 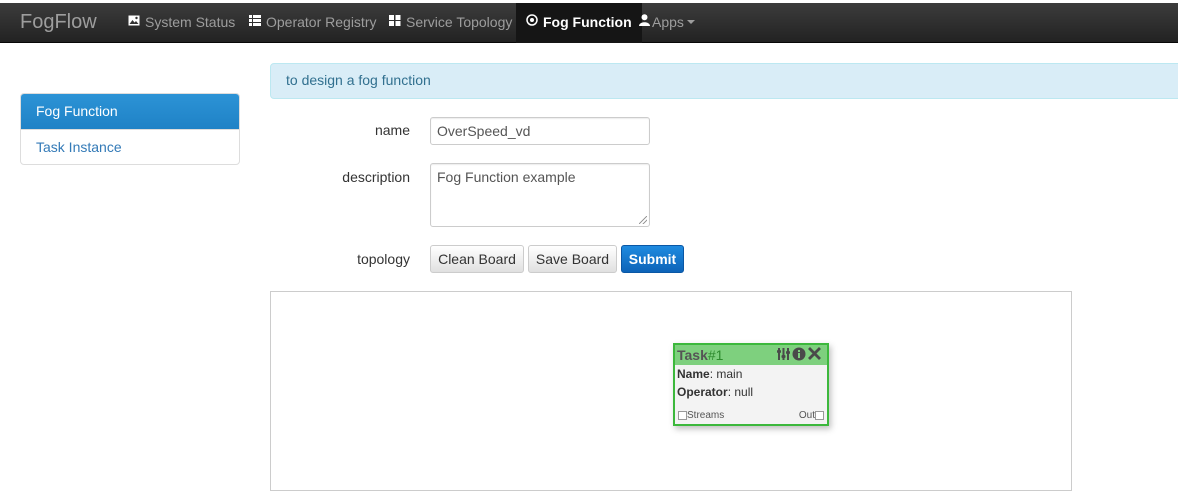 I want to click on nav-label: System Status, so click(x=190, y=22).